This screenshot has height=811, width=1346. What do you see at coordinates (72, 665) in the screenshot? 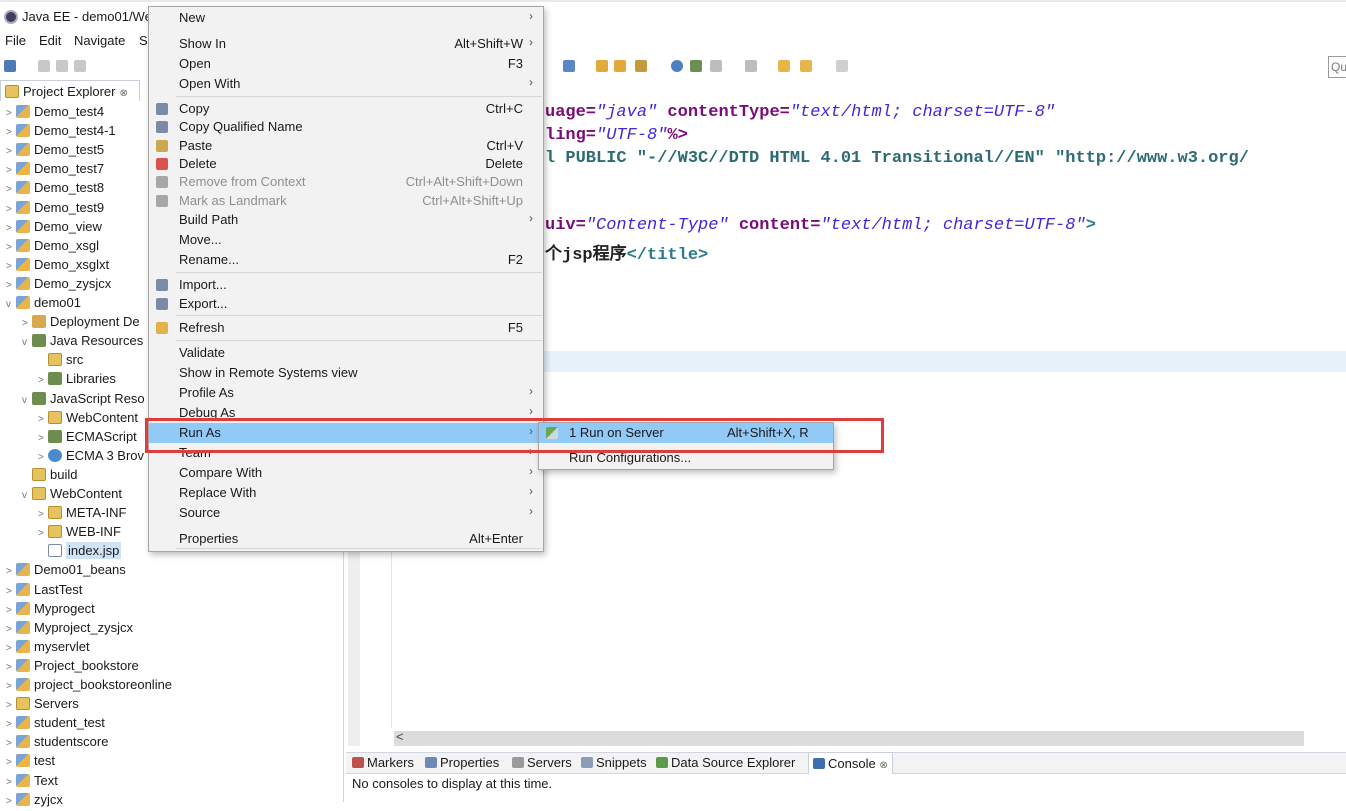
I see `tree-item-project-bookstore: > Project_bookstore` at bounding box center [72, 665].